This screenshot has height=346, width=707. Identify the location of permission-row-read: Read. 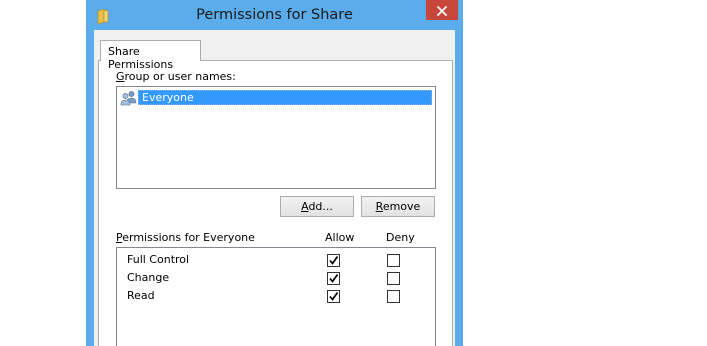
(276, 296).